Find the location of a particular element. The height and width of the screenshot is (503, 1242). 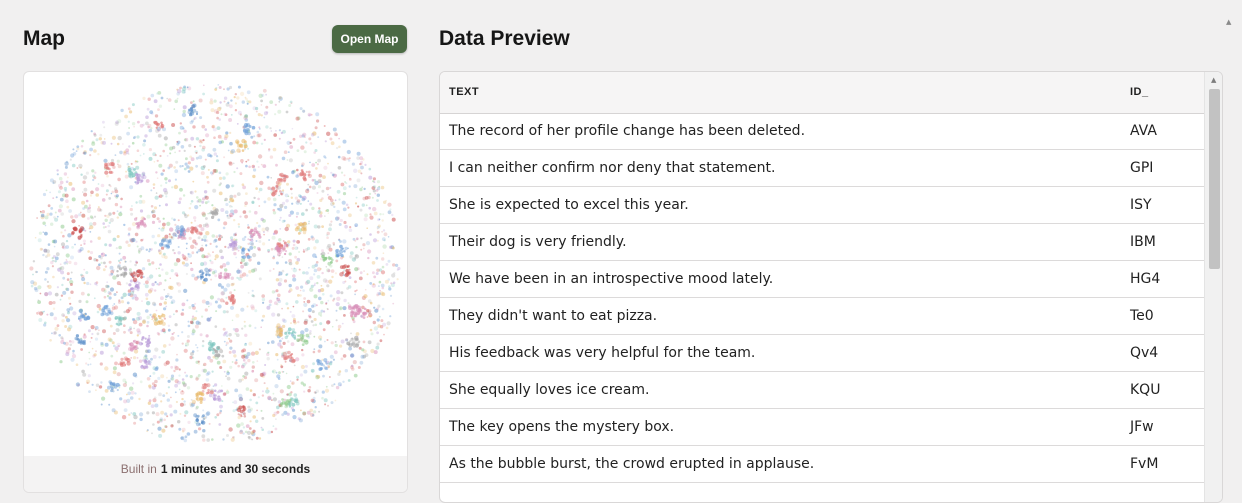

table-row: The key opens the mystery box. JFw is located at coordinates (822, 427).